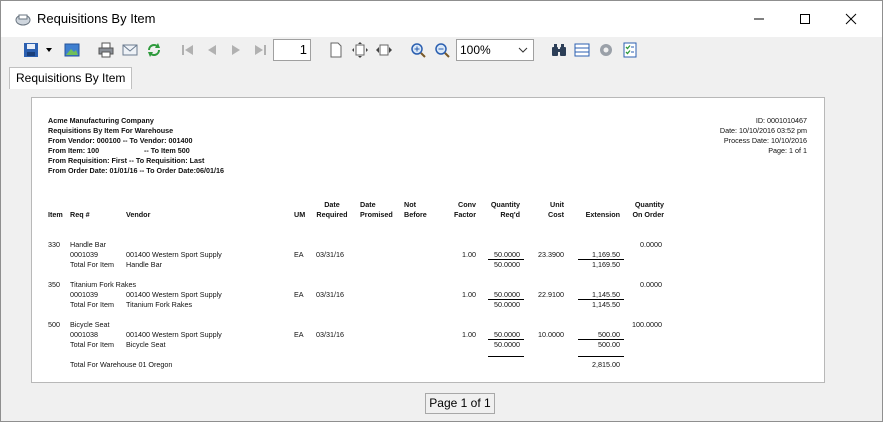 This screenshot has height=422, width=883. I want to click on layout-icon, so click(582, 50).